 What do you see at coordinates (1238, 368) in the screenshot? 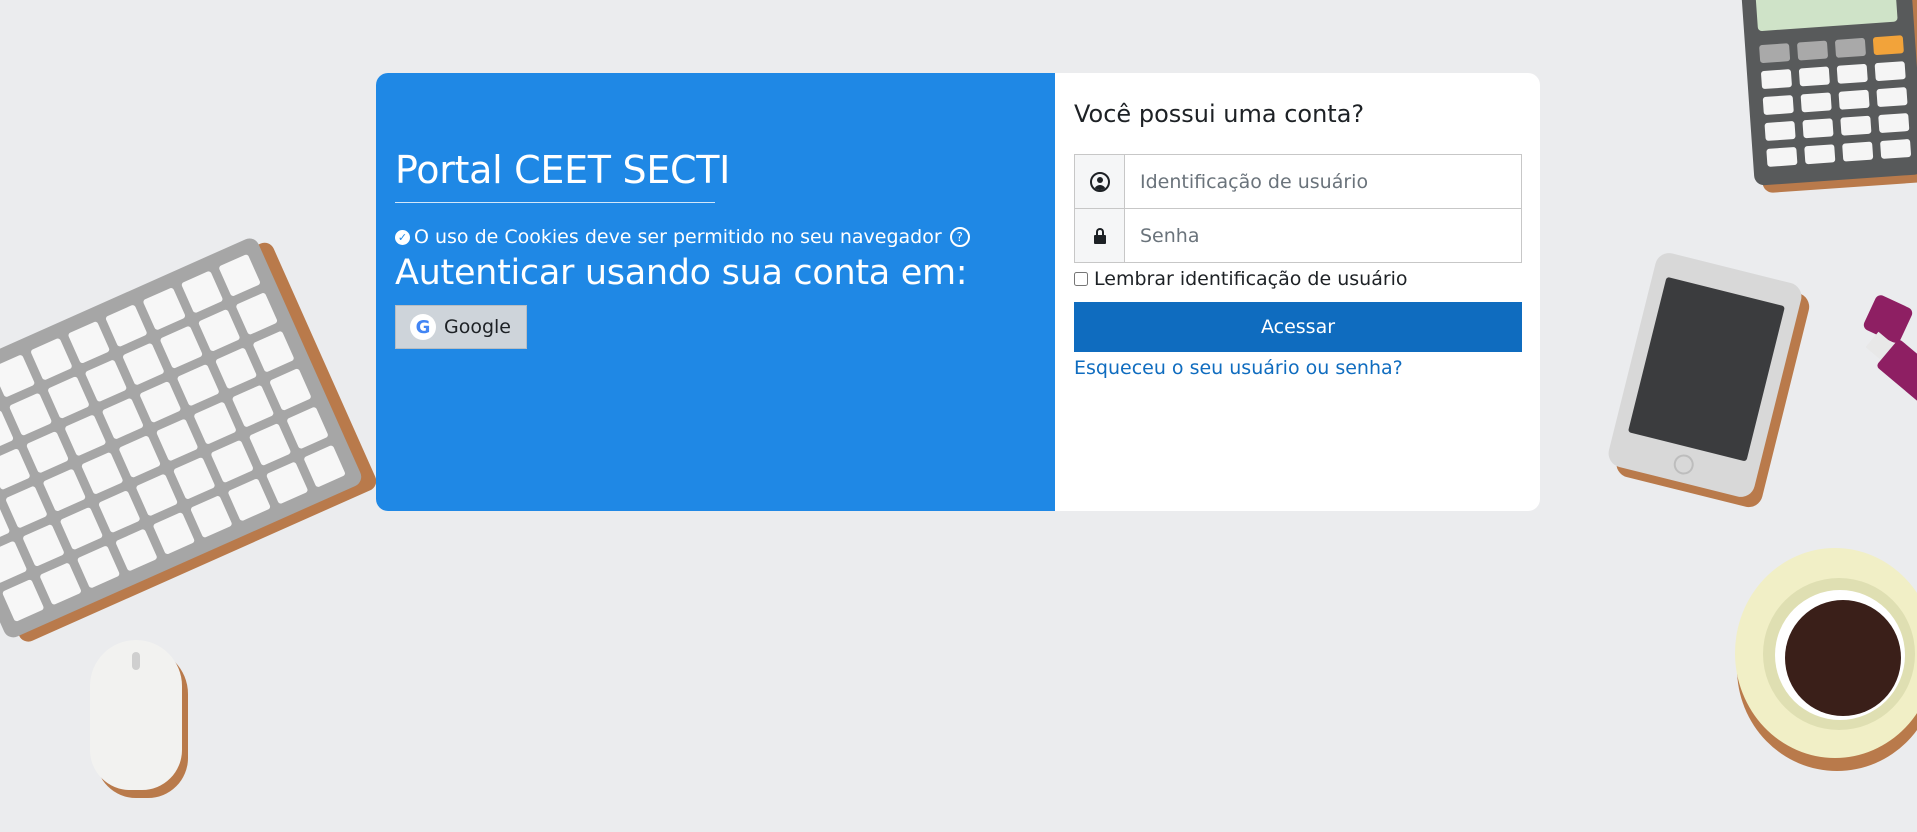
I see `forgot-password-link: Esqueceu o seu usuário ou senha?` at bounding box center [1238, 368].